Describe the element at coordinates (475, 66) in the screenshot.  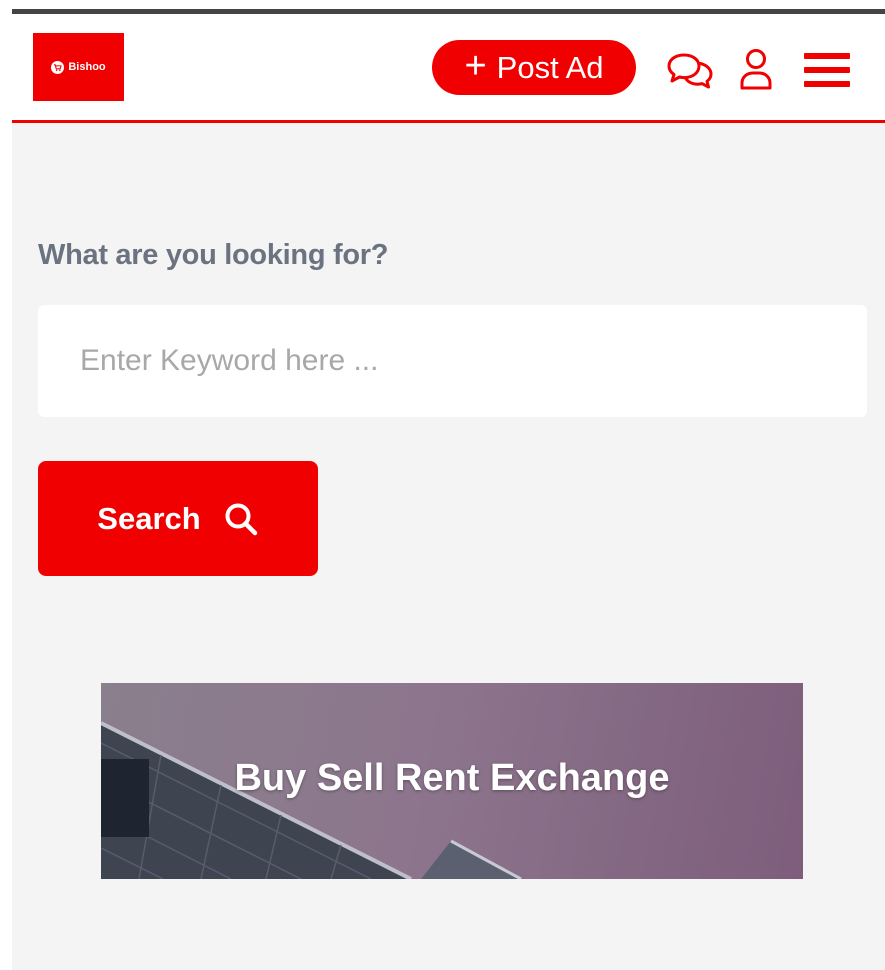
I see `plus-icon: +` at that location.